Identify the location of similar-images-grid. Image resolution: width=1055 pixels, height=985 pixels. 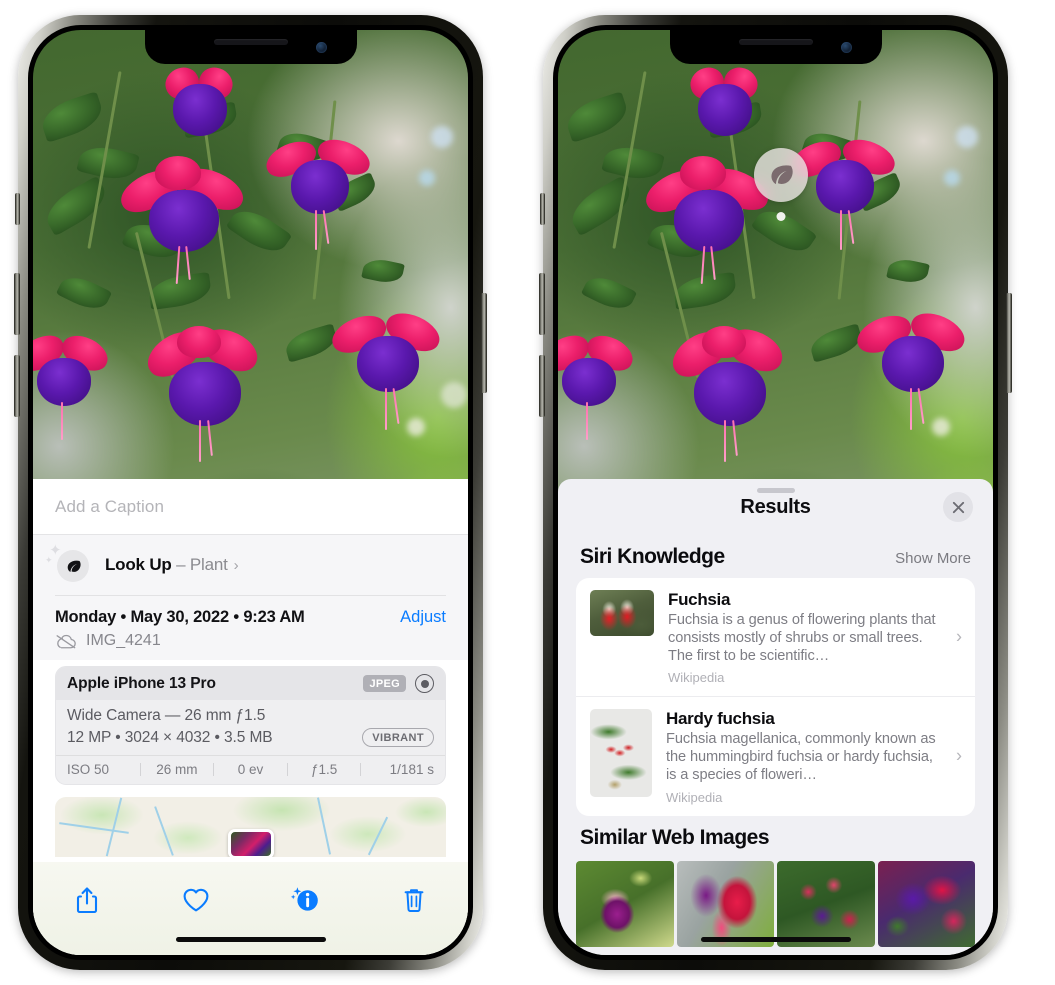
(775, 903).